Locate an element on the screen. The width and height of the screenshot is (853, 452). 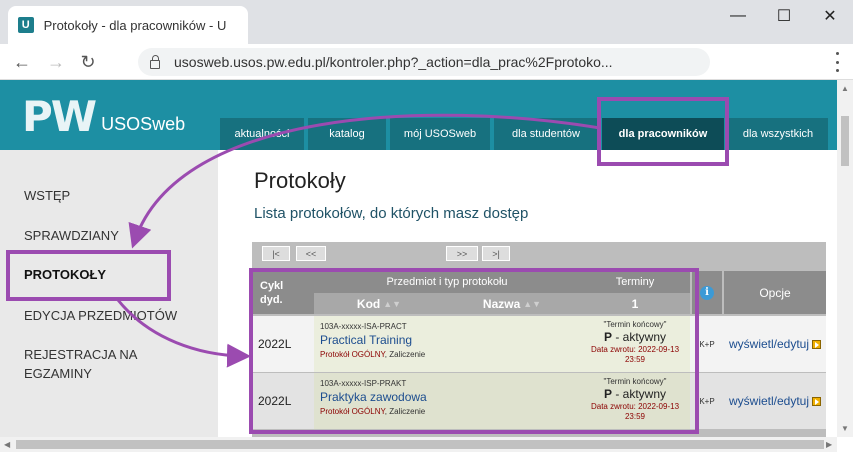
logo-mark: PW is located at coordinates (59, 116).